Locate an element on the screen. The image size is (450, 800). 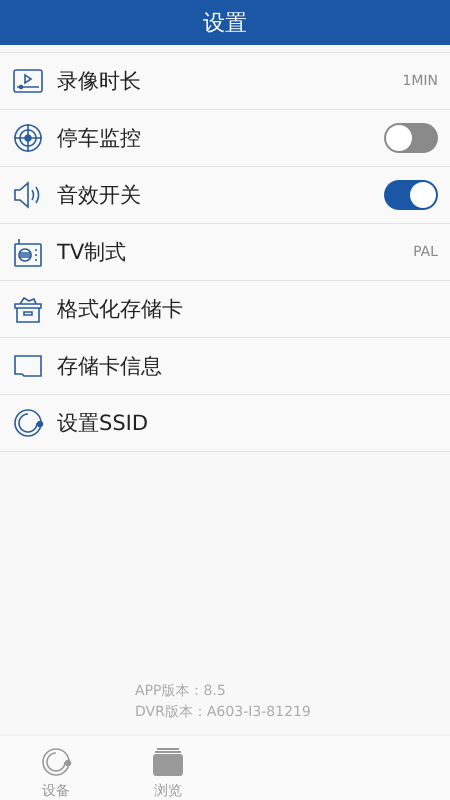
version-text: APP版本：8.5 is located at coordinates (180, 691).